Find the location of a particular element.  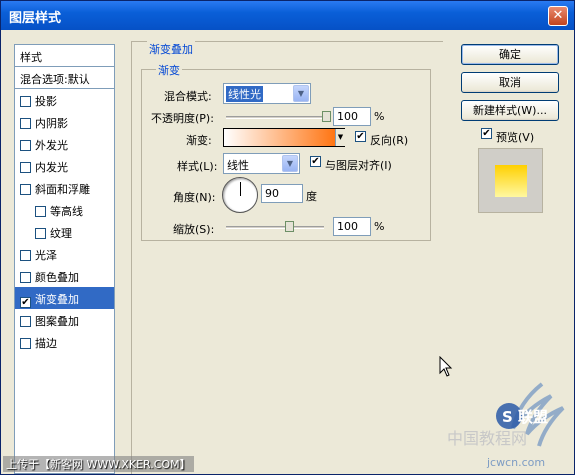

style-item: 图案叠加 is located at coordinates (64, 320).